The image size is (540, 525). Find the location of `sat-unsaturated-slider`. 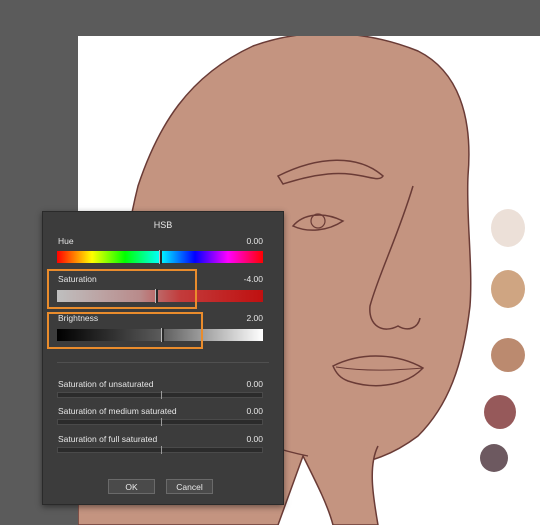

sat-unsaturated-slider is located at coordinates (160, 395).